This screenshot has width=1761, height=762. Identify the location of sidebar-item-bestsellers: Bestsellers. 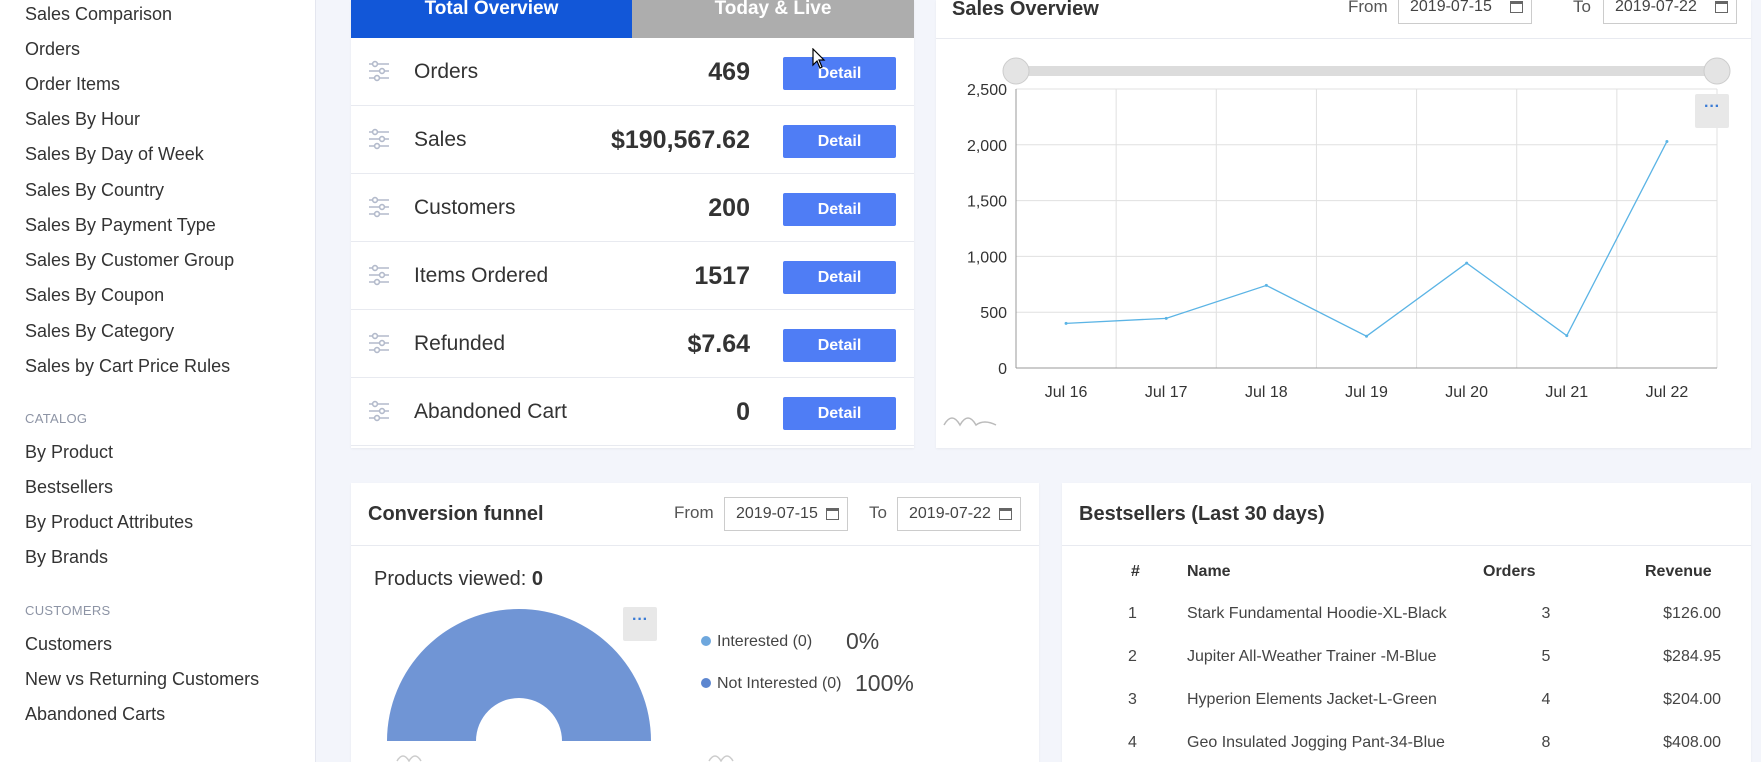
(69, 487).